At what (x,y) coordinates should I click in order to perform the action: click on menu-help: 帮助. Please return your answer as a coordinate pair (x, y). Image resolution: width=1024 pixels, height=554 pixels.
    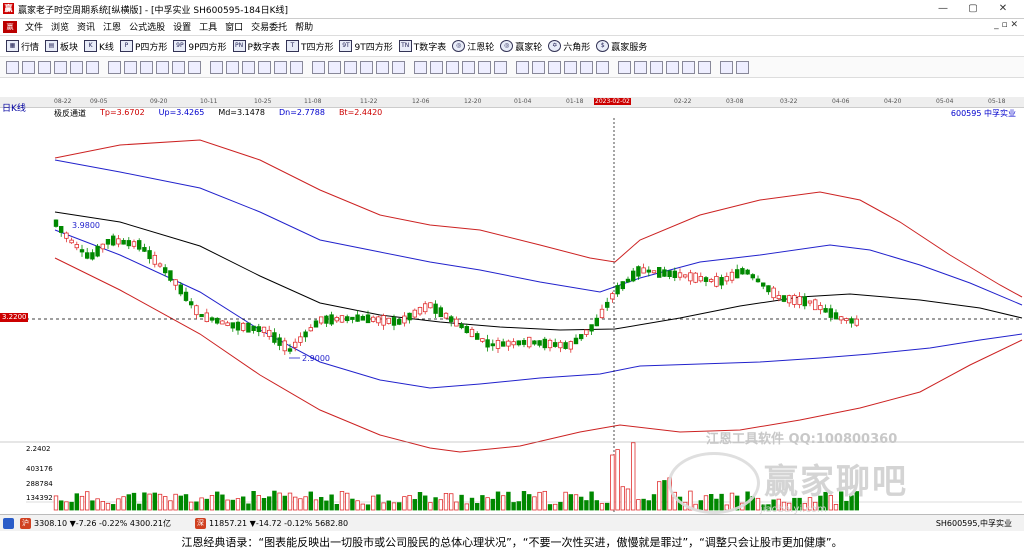
    Looking at the image, I should click on (304, 26).